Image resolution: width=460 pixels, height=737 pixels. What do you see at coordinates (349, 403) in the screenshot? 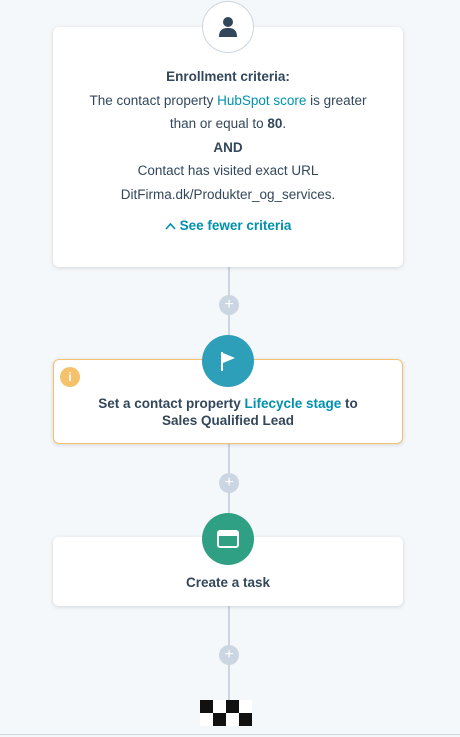
I see `action-text: to` at bounding box center [349, 403].